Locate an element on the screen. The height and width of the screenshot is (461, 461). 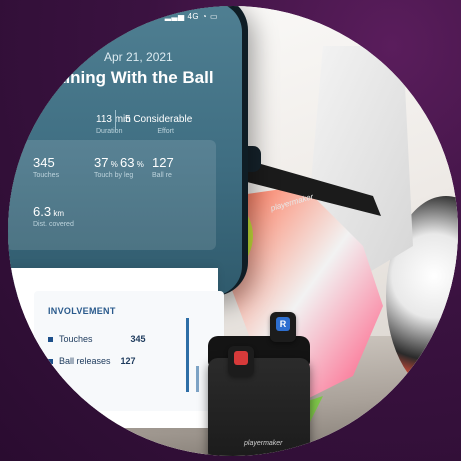
row-label: Touches is located at coordinates (76, 339).